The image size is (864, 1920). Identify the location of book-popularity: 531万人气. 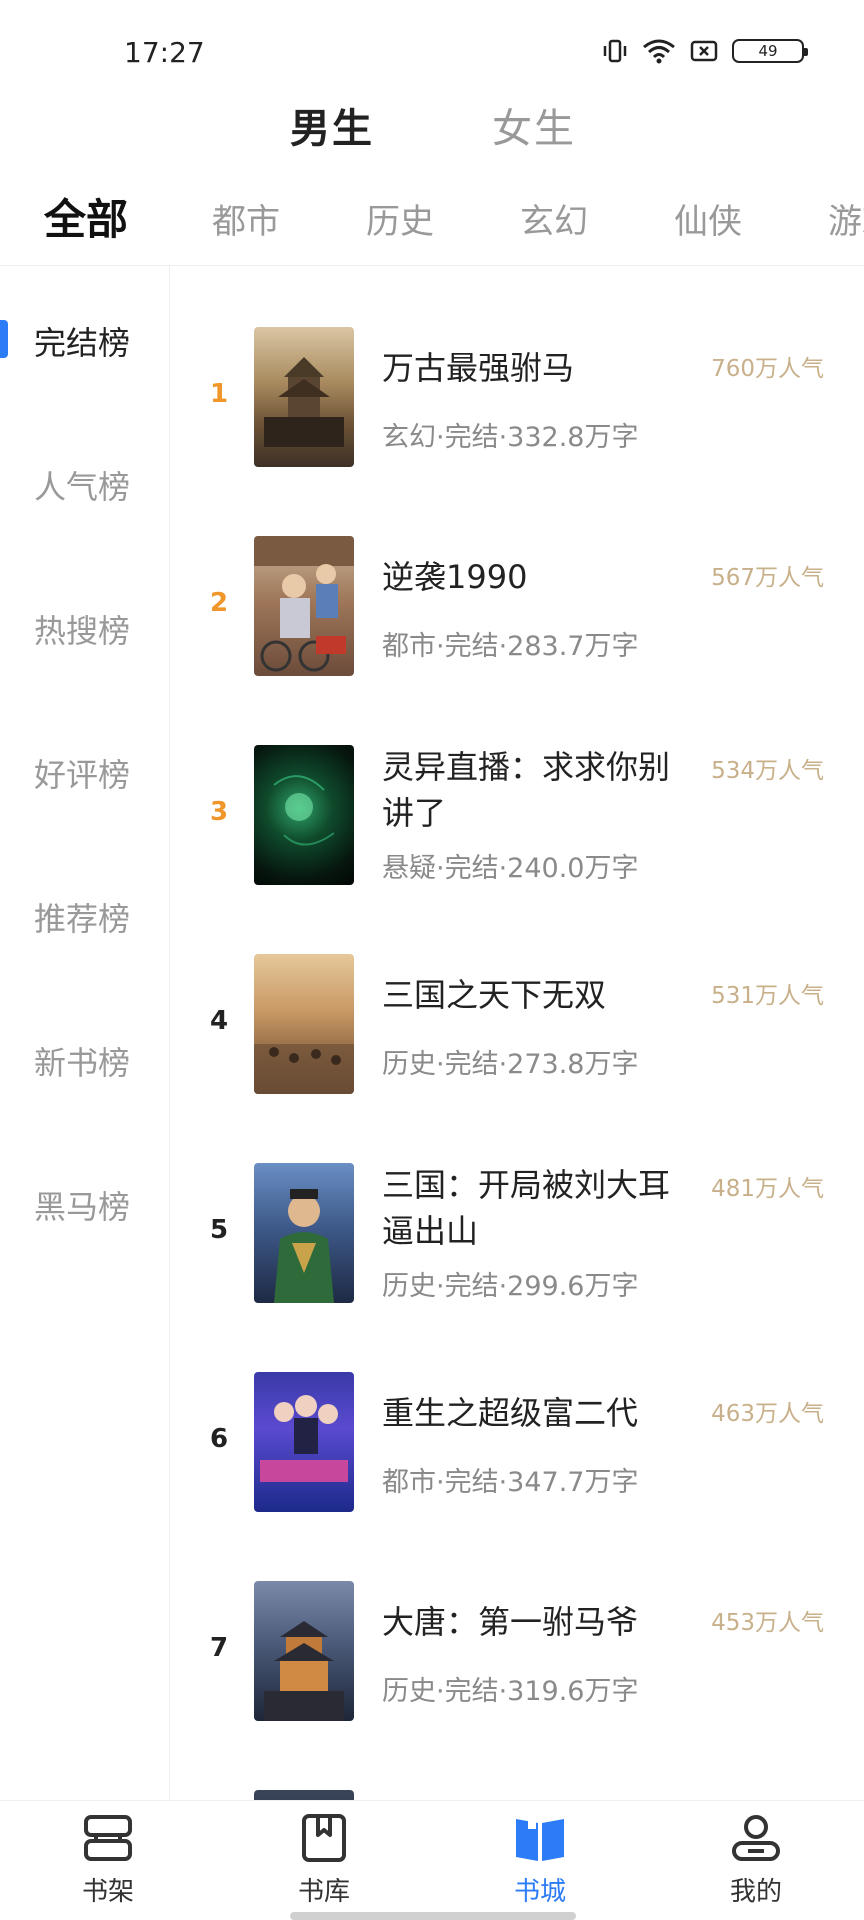
(767, 996).